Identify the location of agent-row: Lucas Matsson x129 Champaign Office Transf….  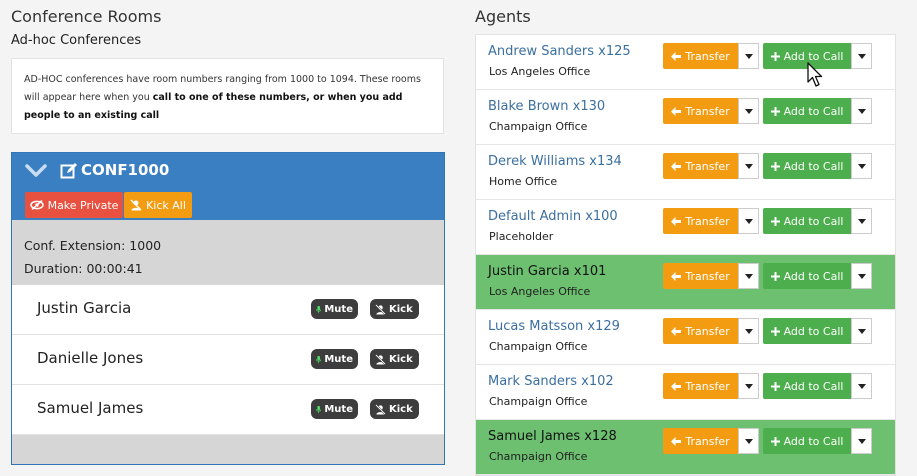
(685, 337).